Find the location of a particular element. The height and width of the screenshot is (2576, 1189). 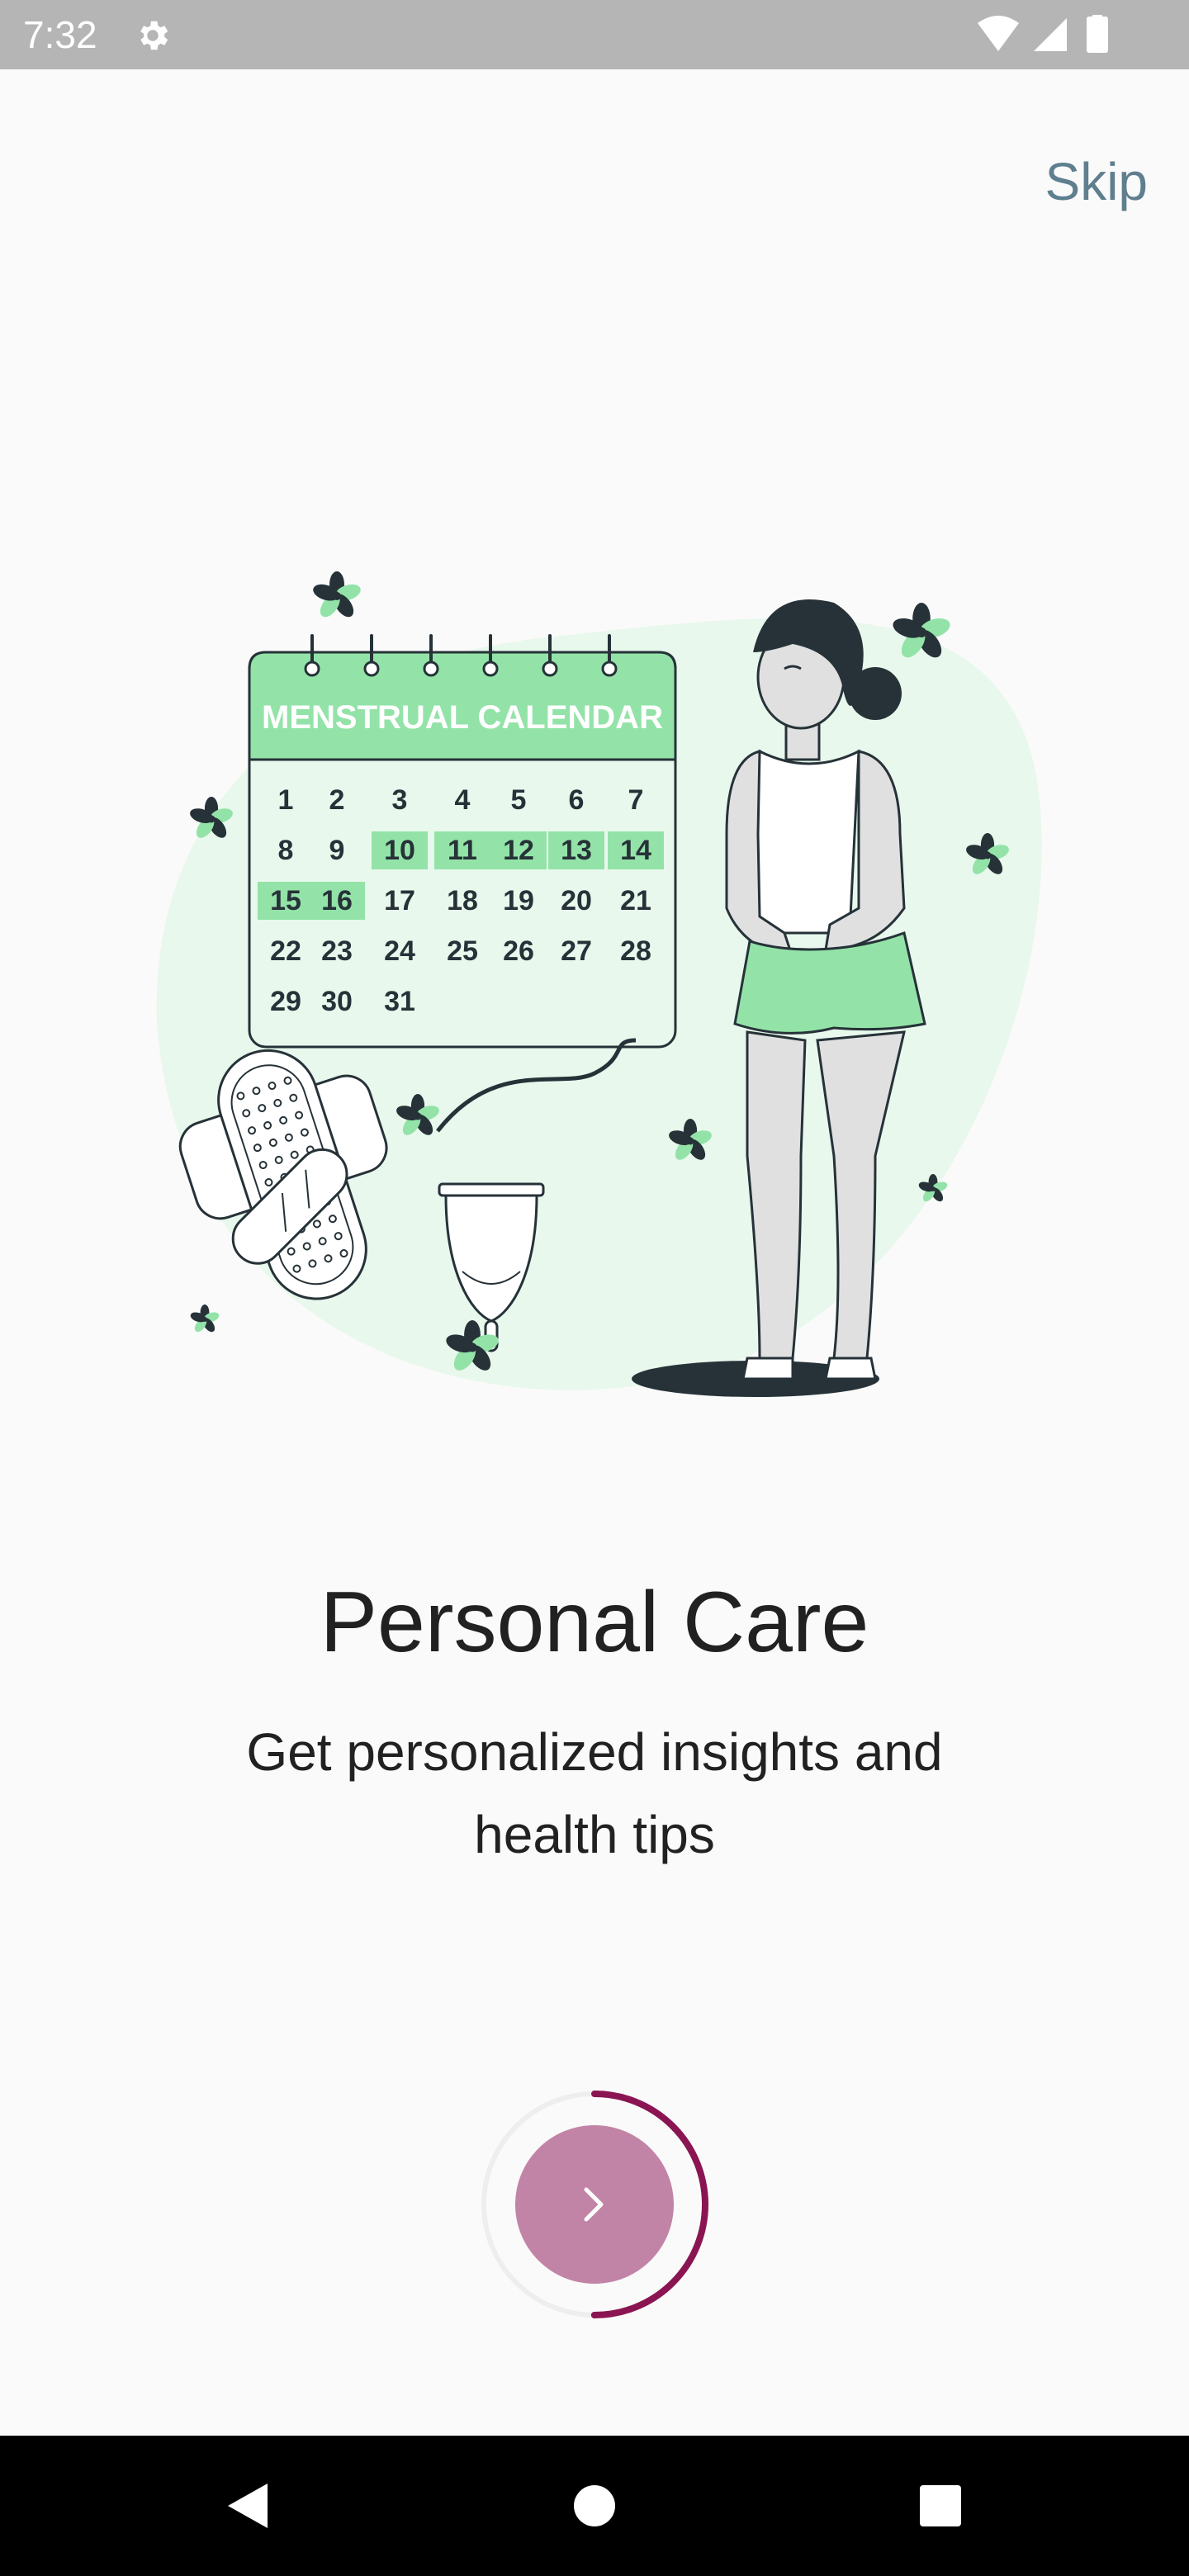

calendar-day: 9 is located at coordinates (337, 850).